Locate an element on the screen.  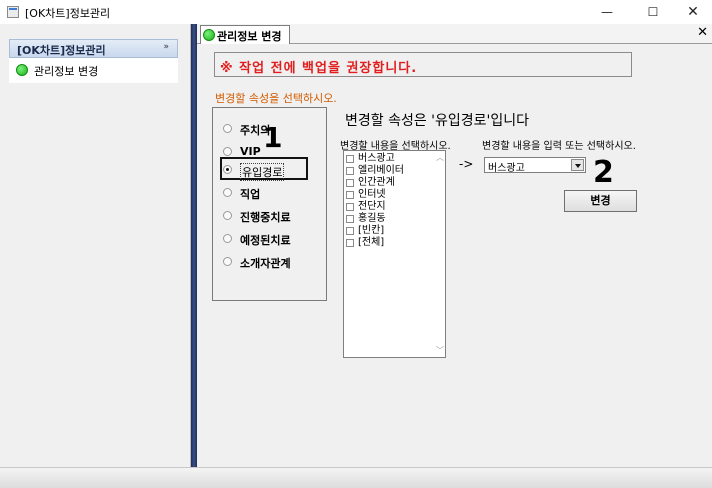
radio-inflow-path: 유입경로 is located at coordinates (273, 171).